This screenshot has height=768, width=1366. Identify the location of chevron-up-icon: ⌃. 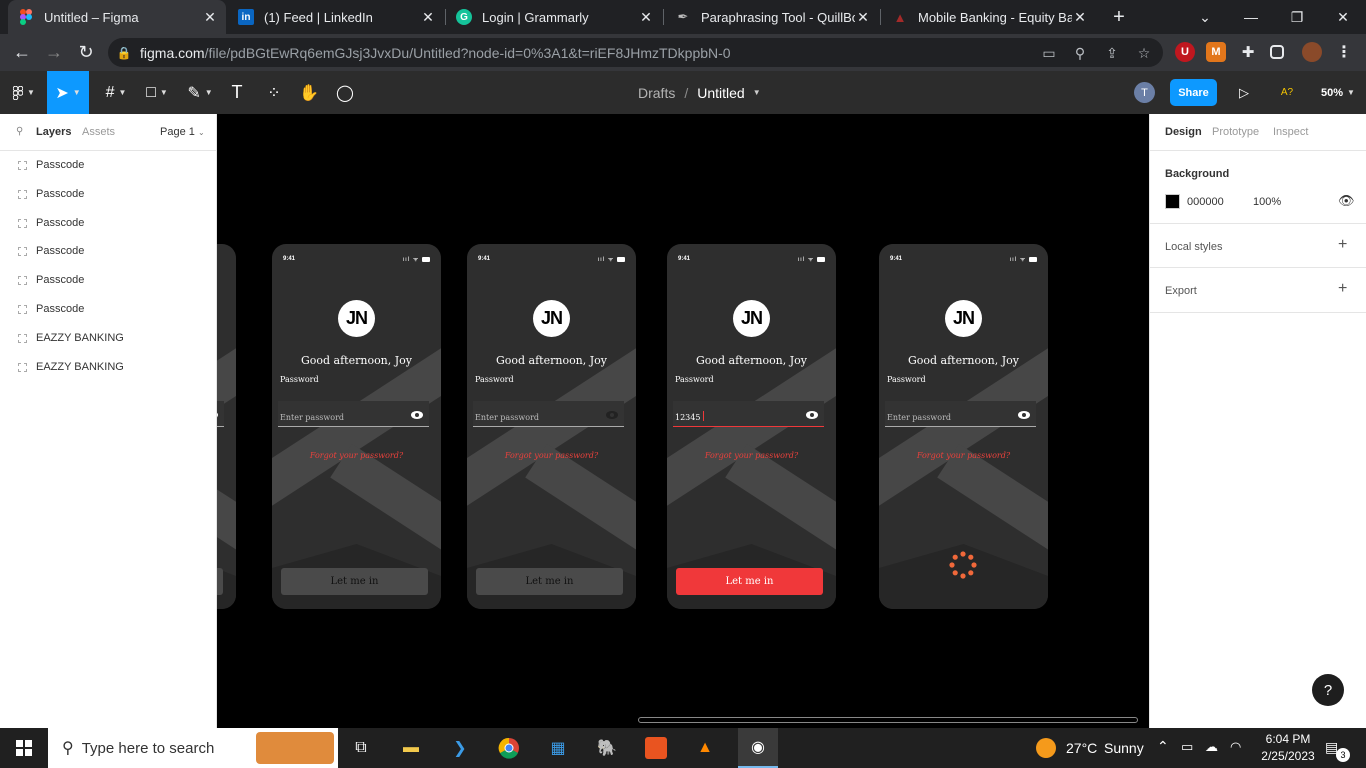
(1163, 746).